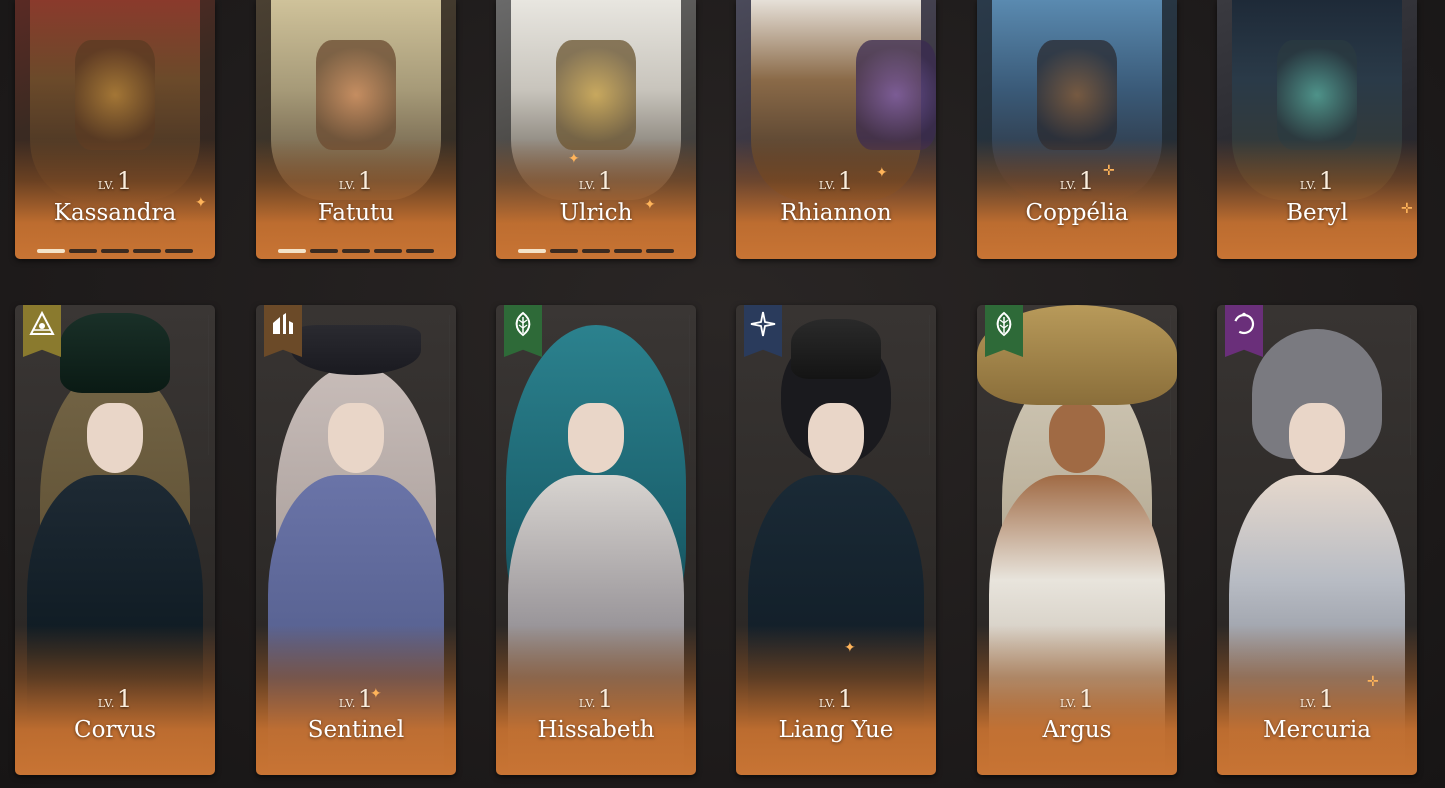 The image size is (1445, 788). What do you see at coordinates (836, 213) in the screenshot?
I see `character-name: Rhiannon` at bounding box center [836, 213].